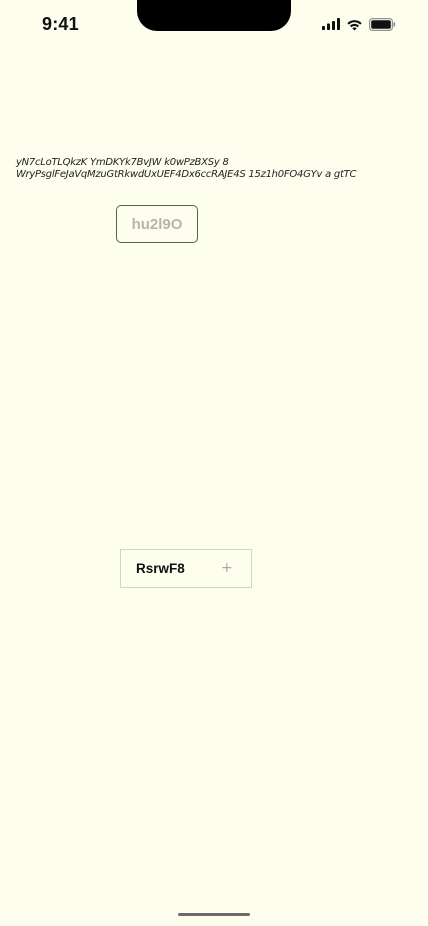  I want to click on status-time: 9:41, so click(60, 24).